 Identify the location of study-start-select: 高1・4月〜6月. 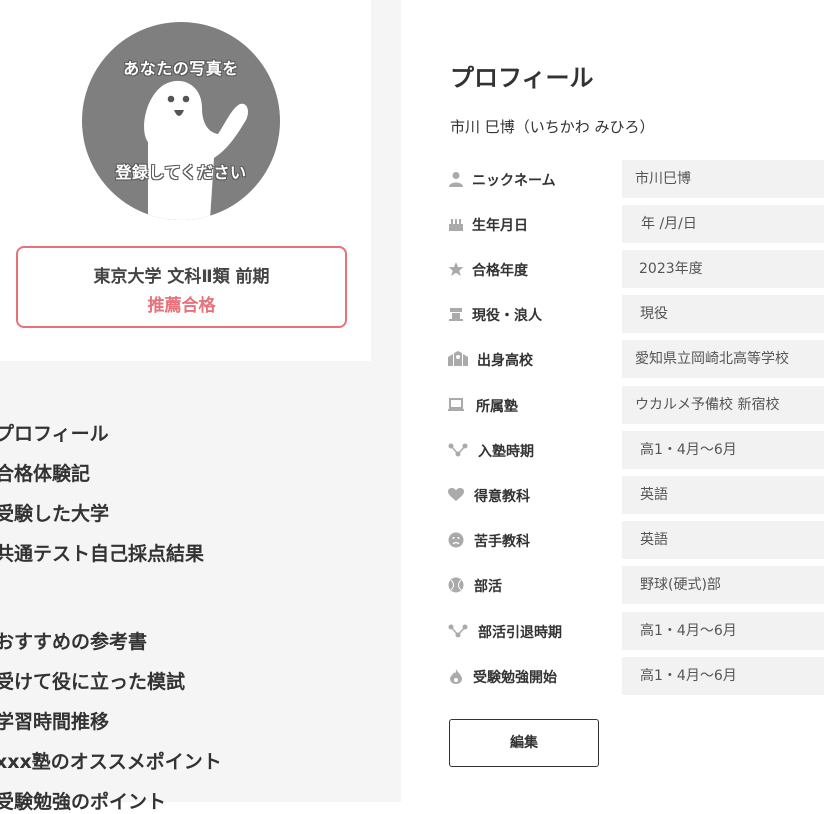
(723, 676).